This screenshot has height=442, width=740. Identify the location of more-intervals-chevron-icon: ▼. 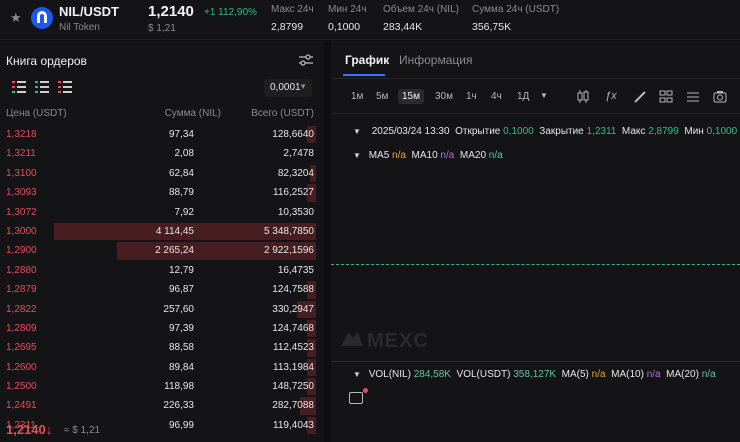
(547, 97).